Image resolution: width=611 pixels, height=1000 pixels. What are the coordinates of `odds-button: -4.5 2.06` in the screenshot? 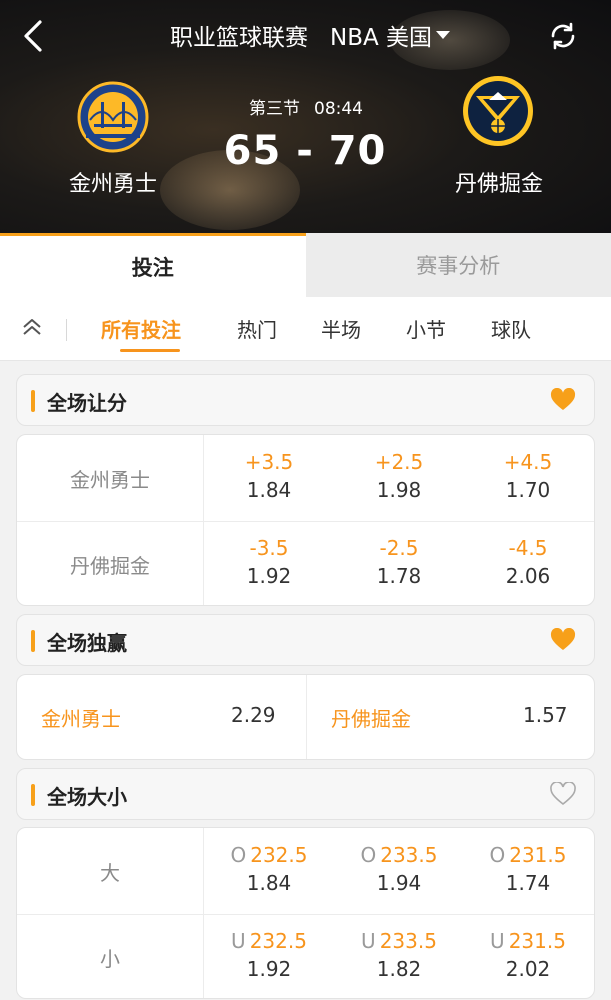 It's located at (528, 562).